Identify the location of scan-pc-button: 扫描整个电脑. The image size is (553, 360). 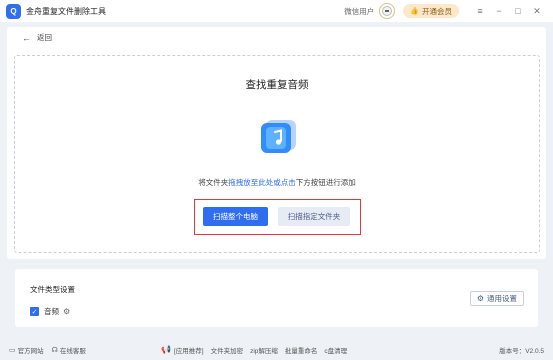
(235, 216).